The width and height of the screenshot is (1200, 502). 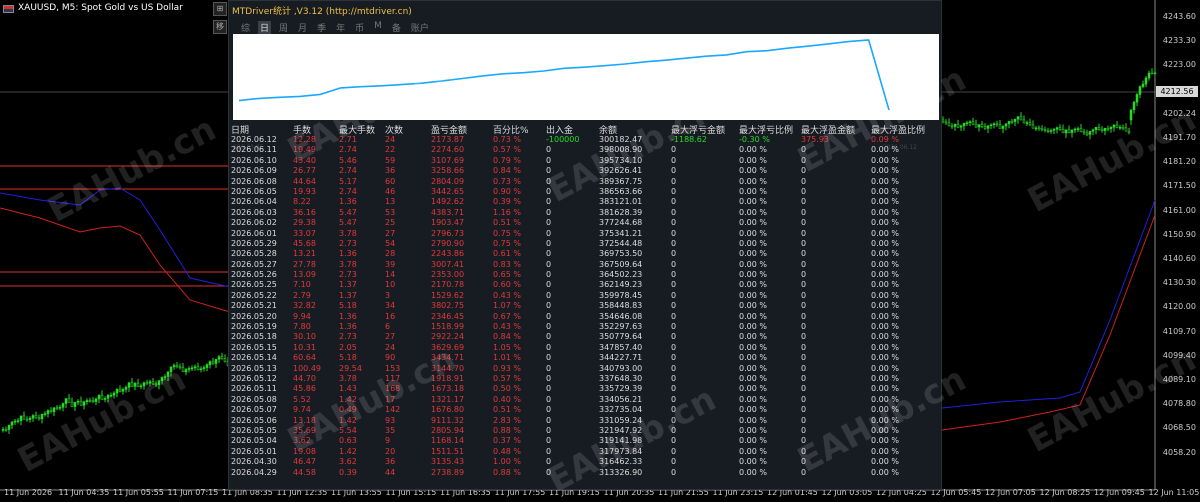 What do you see at coordinates (621, 191) in the screenshot?
I see `table-cell: 386563.66` at bounding box center [621, 191].